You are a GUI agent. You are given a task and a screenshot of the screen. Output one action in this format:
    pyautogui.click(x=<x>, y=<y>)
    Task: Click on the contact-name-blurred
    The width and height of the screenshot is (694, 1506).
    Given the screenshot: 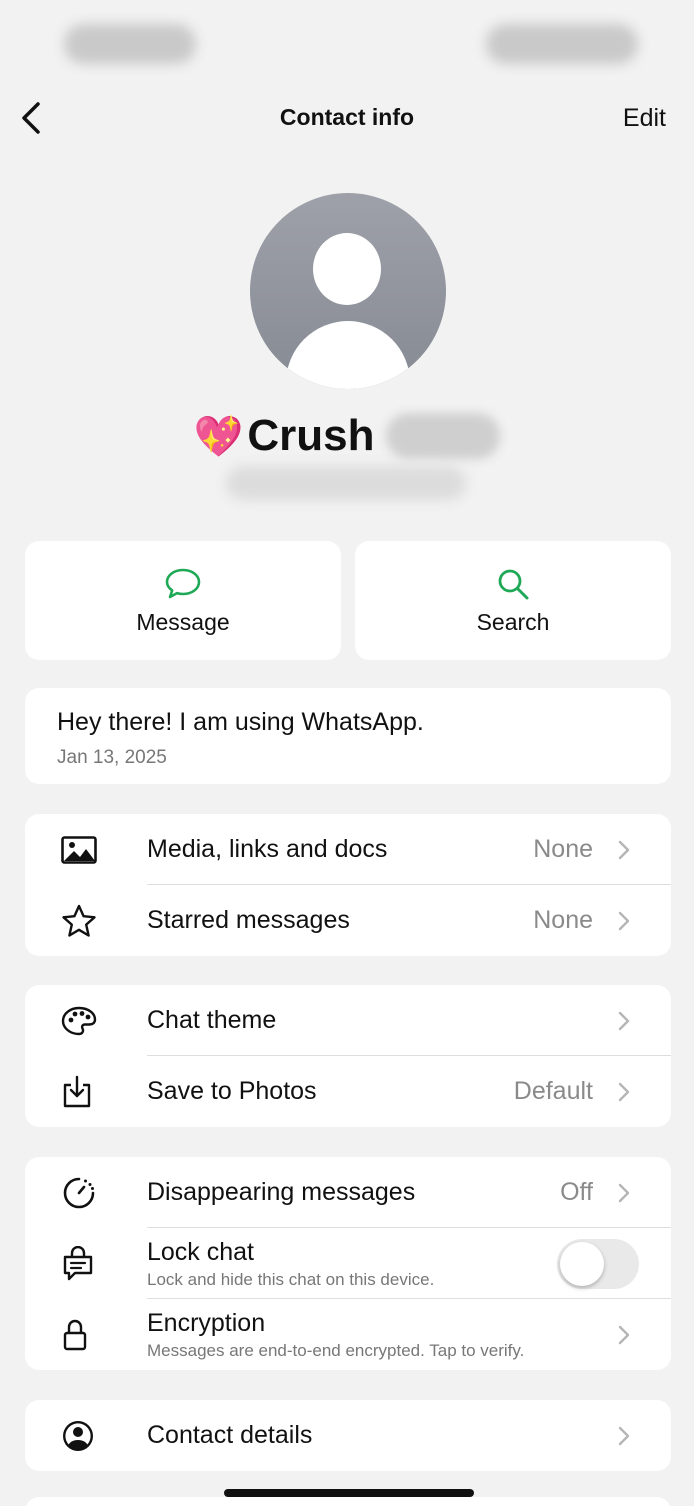 What is the action you would take?
    pyautogui.click(x=443, y=436)
    